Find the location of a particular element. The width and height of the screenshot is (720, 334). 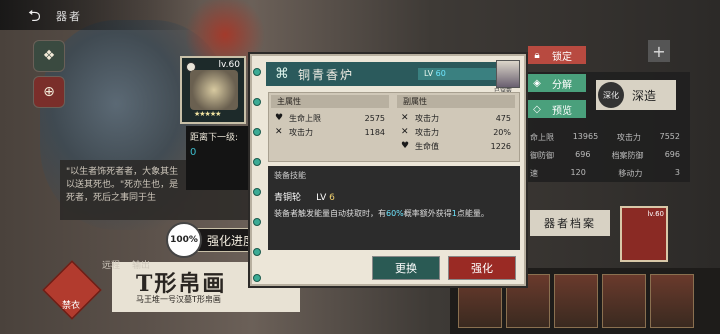

next-level-label: 距离下一级: is located at coordinates (214, 138).